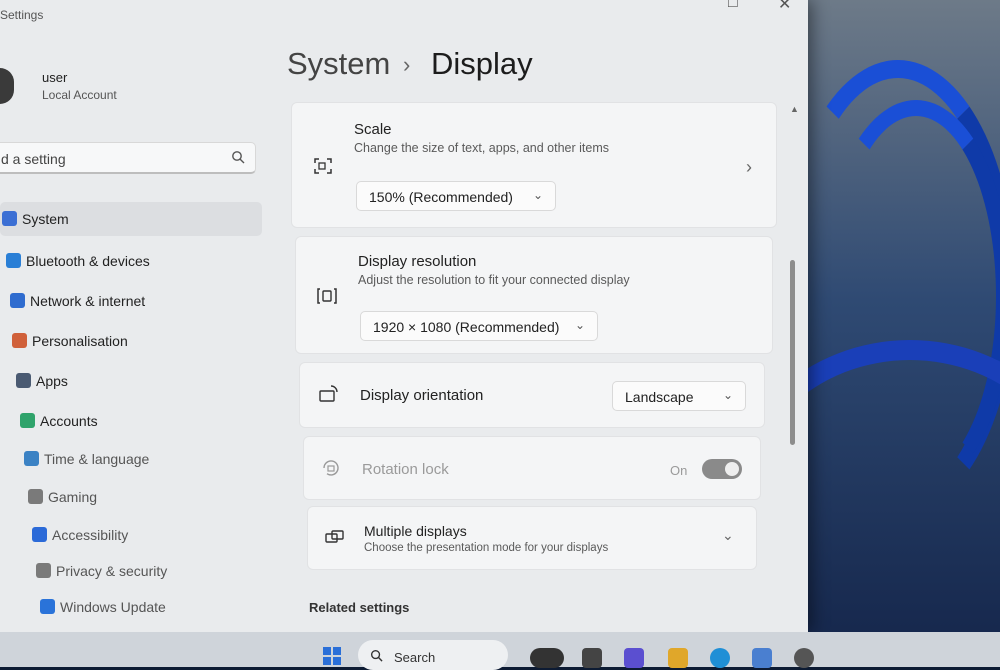 Image resolution: width=1000 pixels, height=670 pixels. I want to click on gear-icon, so click(804, 658).